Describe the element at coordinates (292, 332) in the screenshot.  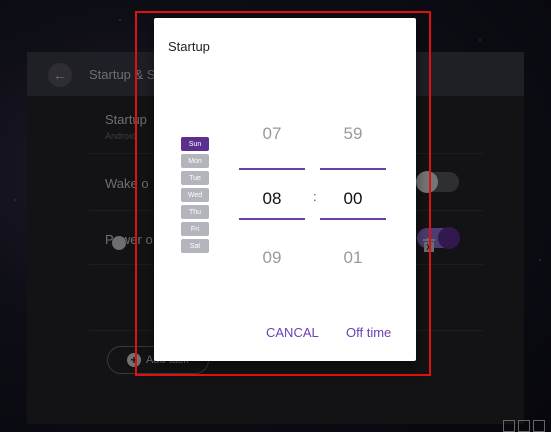
I see `cancel-button: CANCAL` at that location.